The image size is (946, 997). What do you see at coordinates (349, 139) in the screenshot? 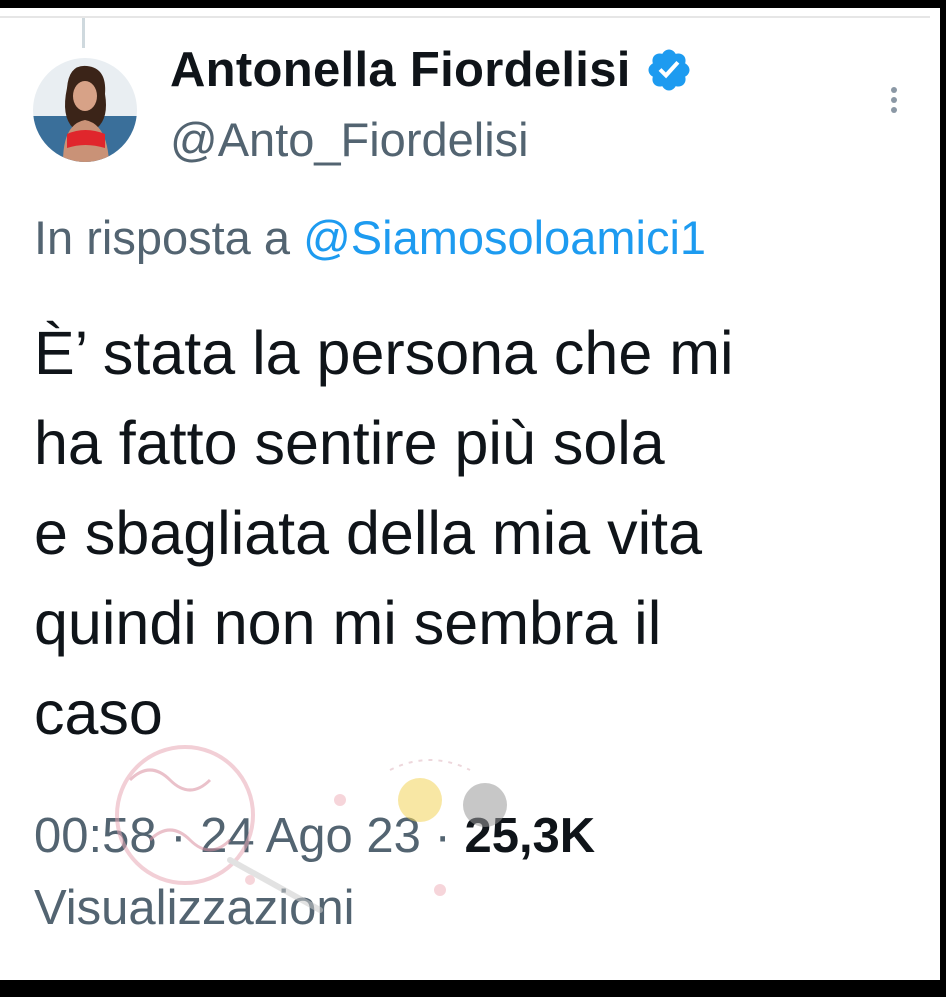
I see `author-handle: @Anto_Fiordelisi` at bounding box center [349, 139].